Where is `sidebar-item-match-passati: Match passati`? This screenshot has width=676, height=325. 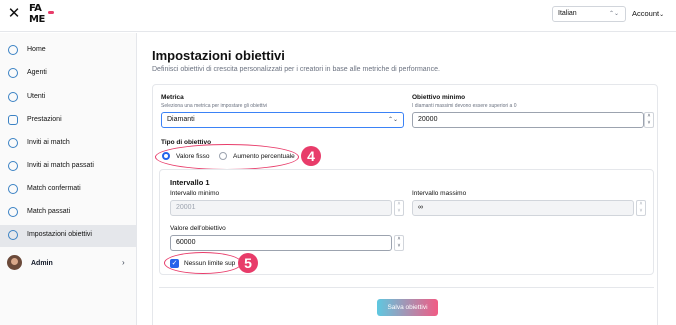 sidebar-item-match-passati: Match passati is located at coordinates (68, 213).